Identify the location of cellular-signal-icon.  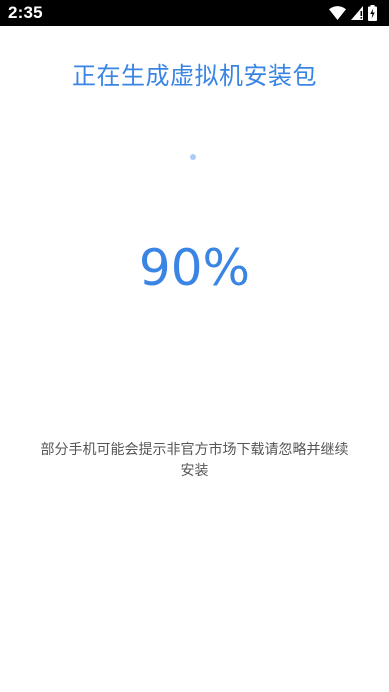
(357, 13).